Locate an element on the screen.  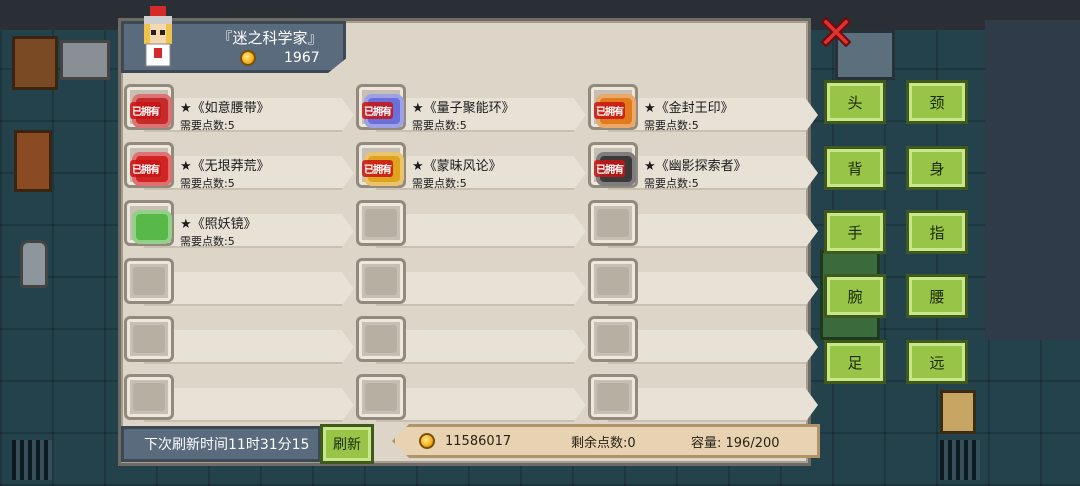
category-button: 颈 is located at coordinates (937, 102).